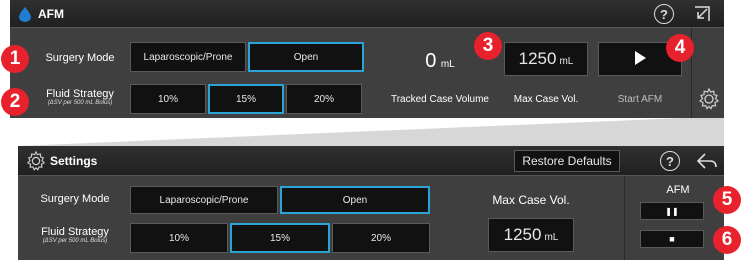 This screenshot has width=742, height=260. What do you see at coordinates (439, 99) in the screenshot?
I see `tracked-volume-label: Tracked Case Volume` at bounding box center [439, 99].